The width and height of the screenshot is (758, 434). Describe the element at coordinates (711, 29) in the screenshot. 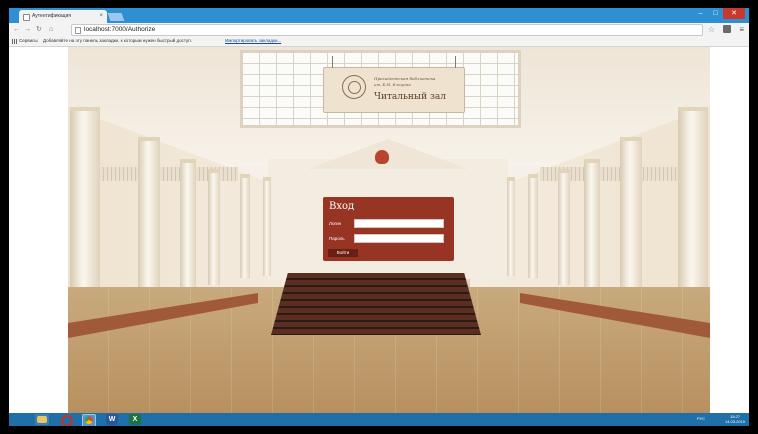

I see `bookmark-star-icon: ☆` at that location.